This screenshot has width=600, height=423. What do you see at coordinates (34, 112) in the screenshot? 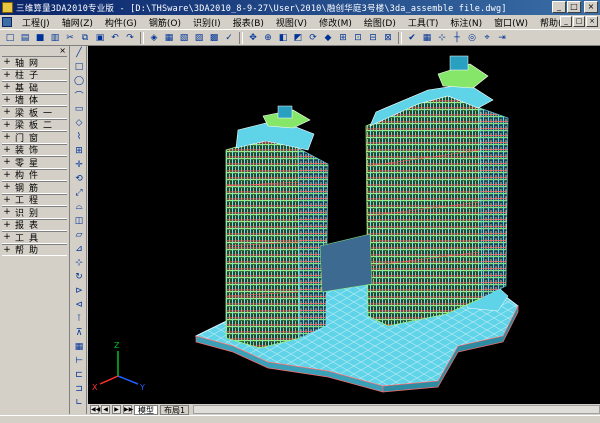
I see `panel-item: + 梁板一` at bounding box center [34, 112].